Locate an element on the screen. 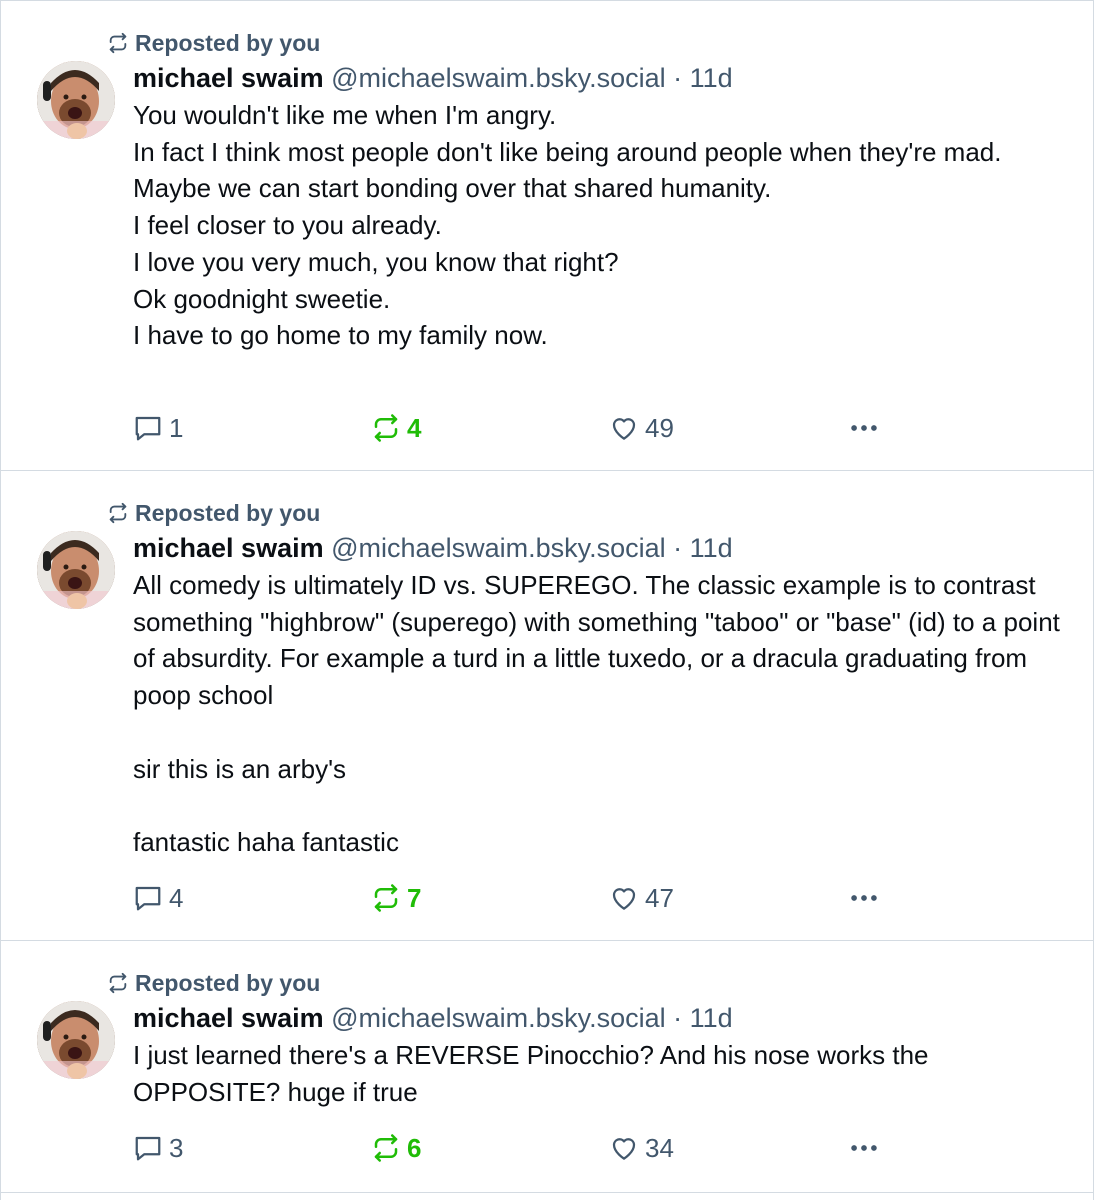 The height and width of the screenshot is (1200, 1094). like-count: 34 is located at coordinates (659, 1147).